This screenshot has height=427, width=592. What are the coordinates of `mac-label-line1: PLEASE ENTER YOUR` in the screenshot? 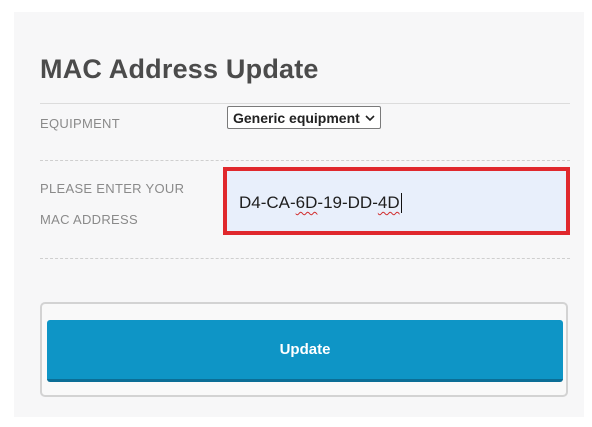 It's located at (112, 188).